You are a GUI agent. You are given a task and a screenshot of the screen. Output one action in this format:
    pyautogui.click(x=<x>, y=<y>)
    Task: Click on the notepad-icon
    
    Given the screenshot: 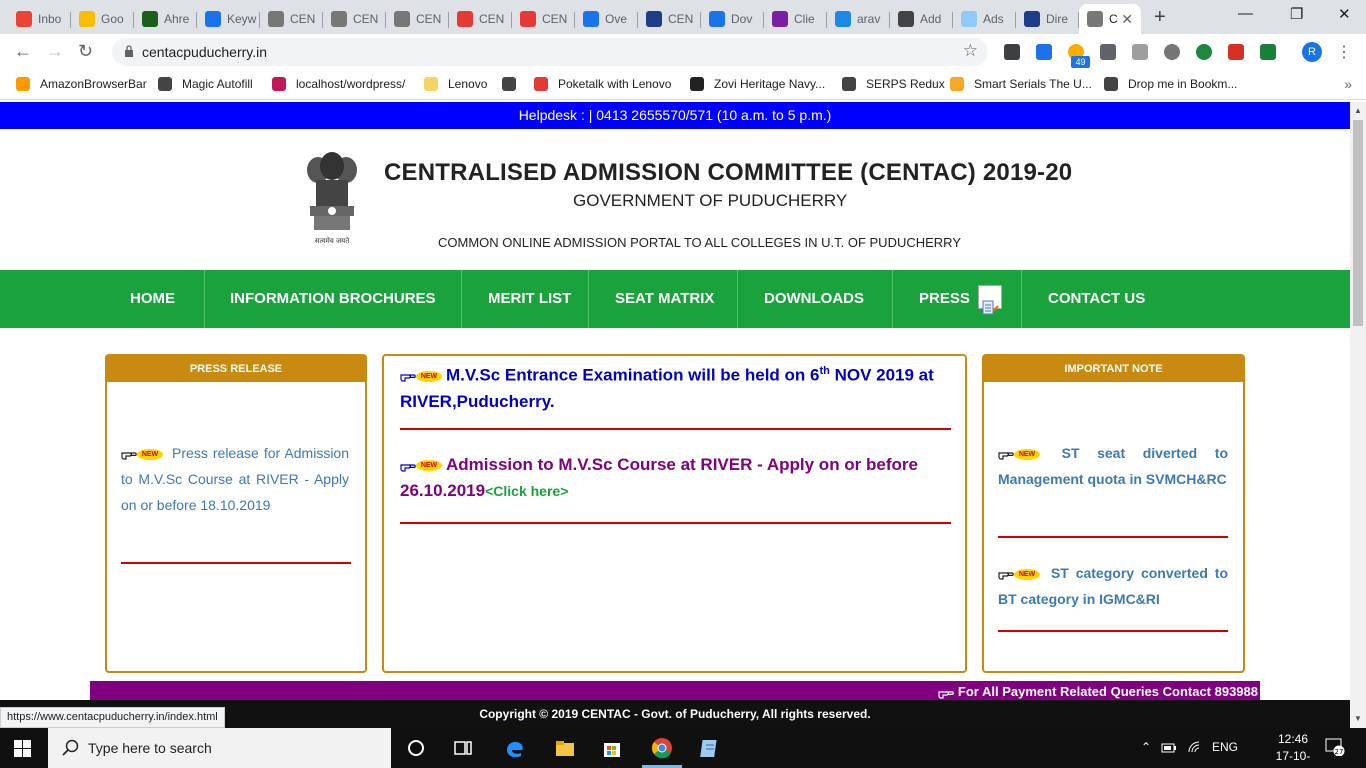 What is the action you would take?
    pyautogui.click(x=710, y=748)
    